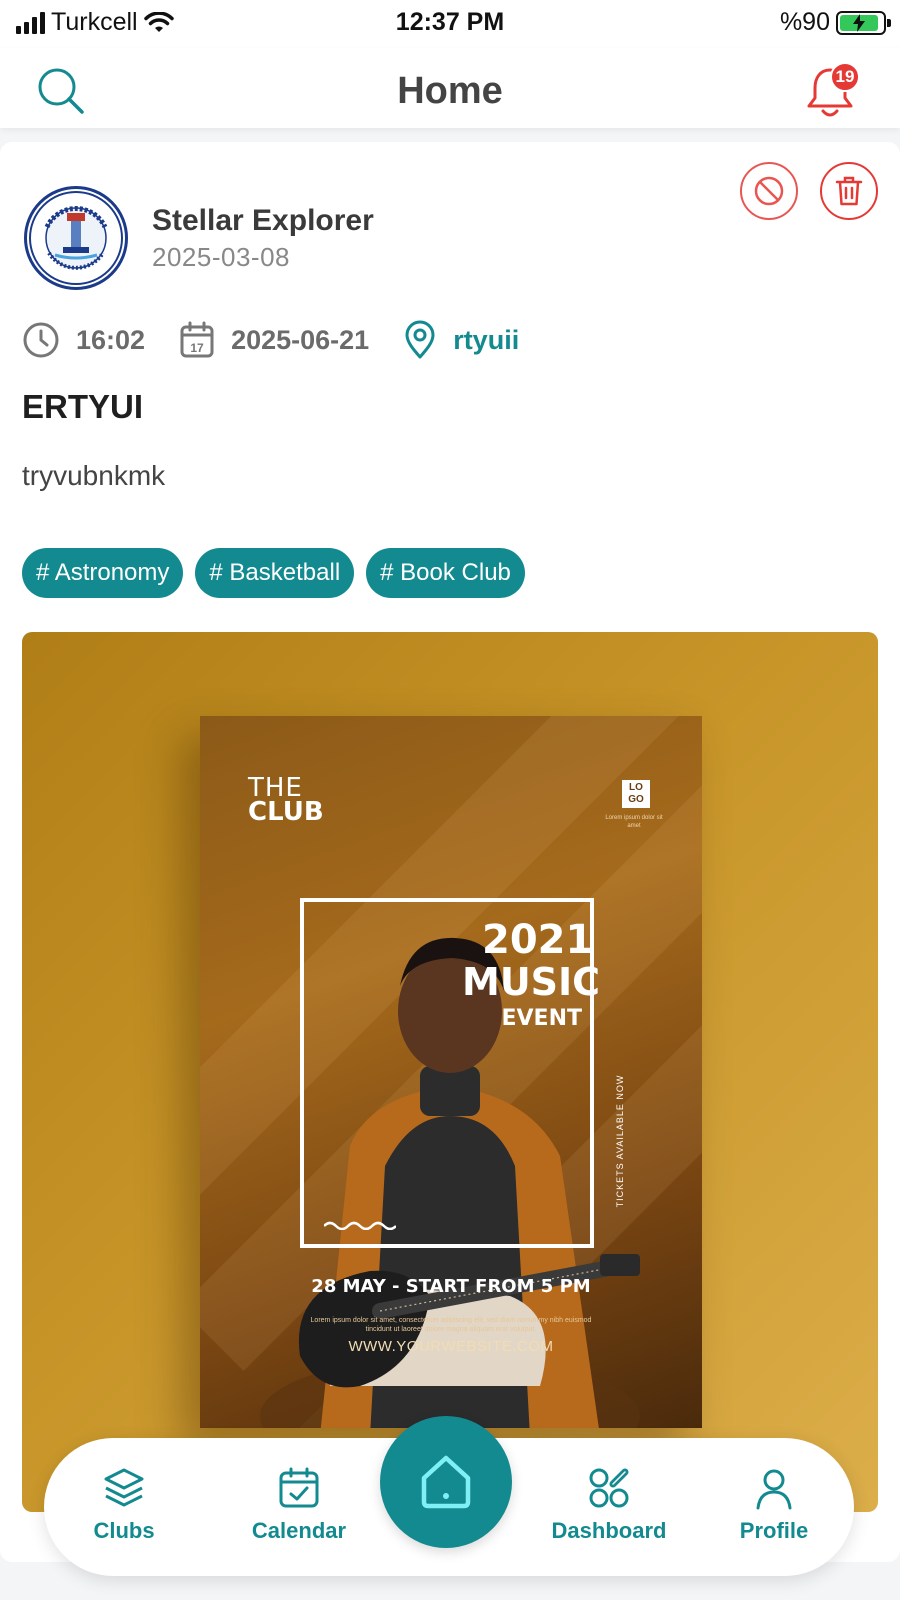 This screenshot has width=900, height=1600. What do you see at coordinates (299, 1487) in the screenshot?
I see `calendar-check-icon` at bounding box center [299, 1487].